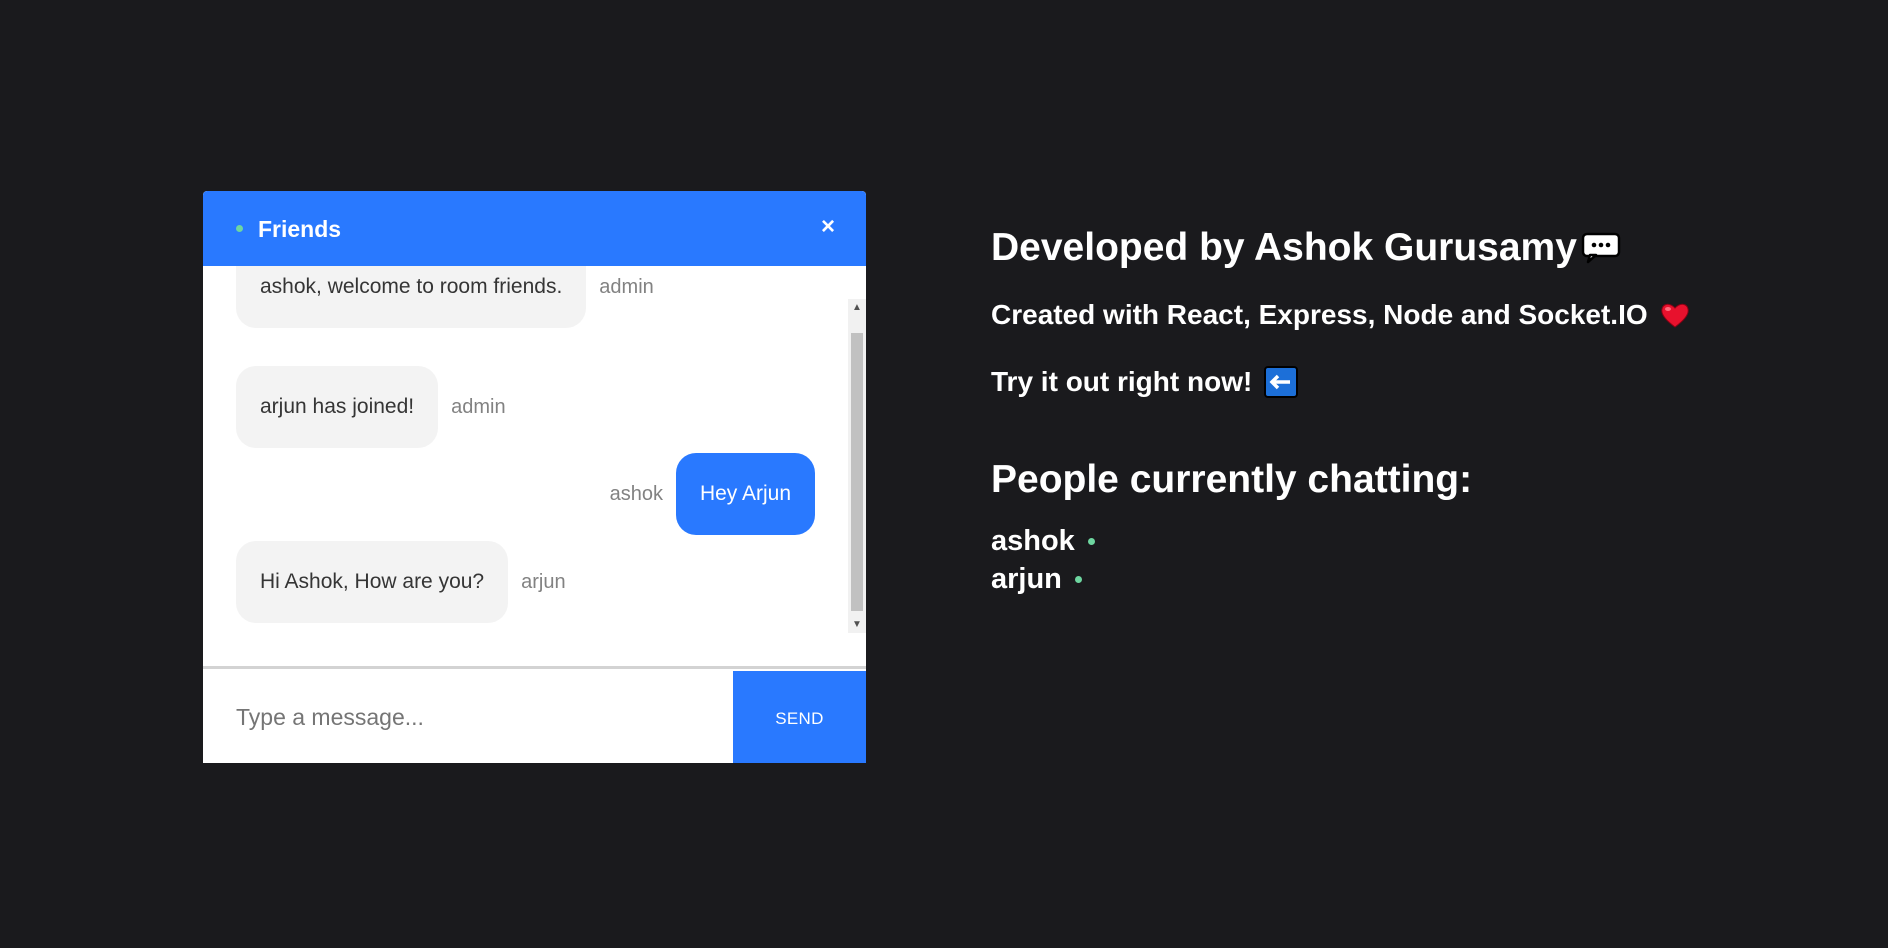 This screenshot has width=1888, height=948. I want to click on people-heading: People currently chatting:, so click(1232, 479).